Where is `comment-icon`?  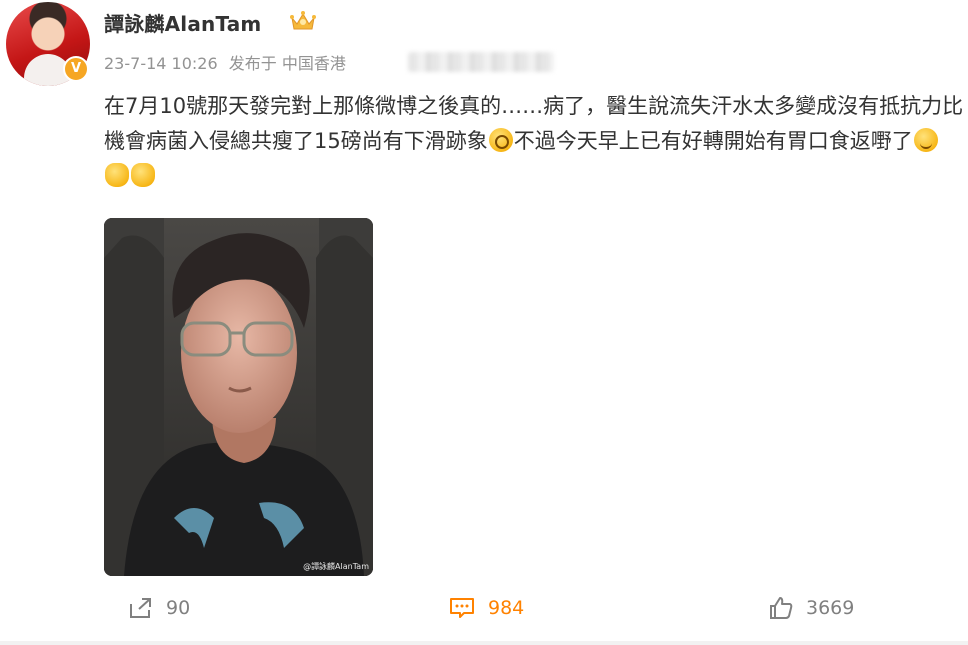 comment-icon is located at coordinates (462, 608).